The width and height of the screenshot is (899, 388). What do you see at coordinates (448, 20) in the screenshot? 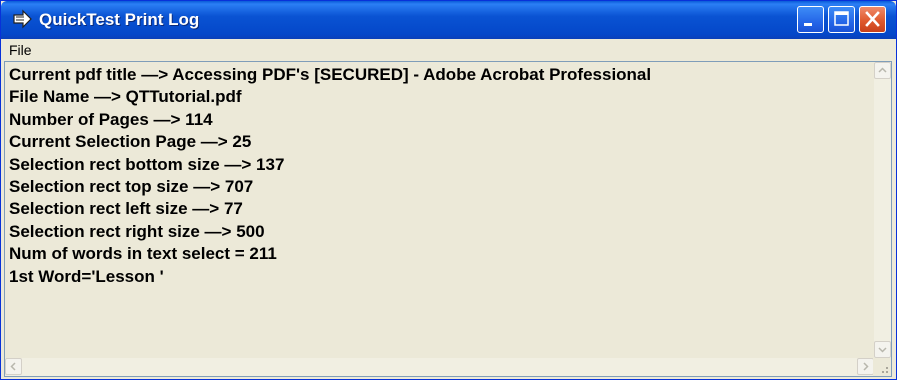
I see `title-bar: QuickTest Print Log` at bounding box center [448, 20].